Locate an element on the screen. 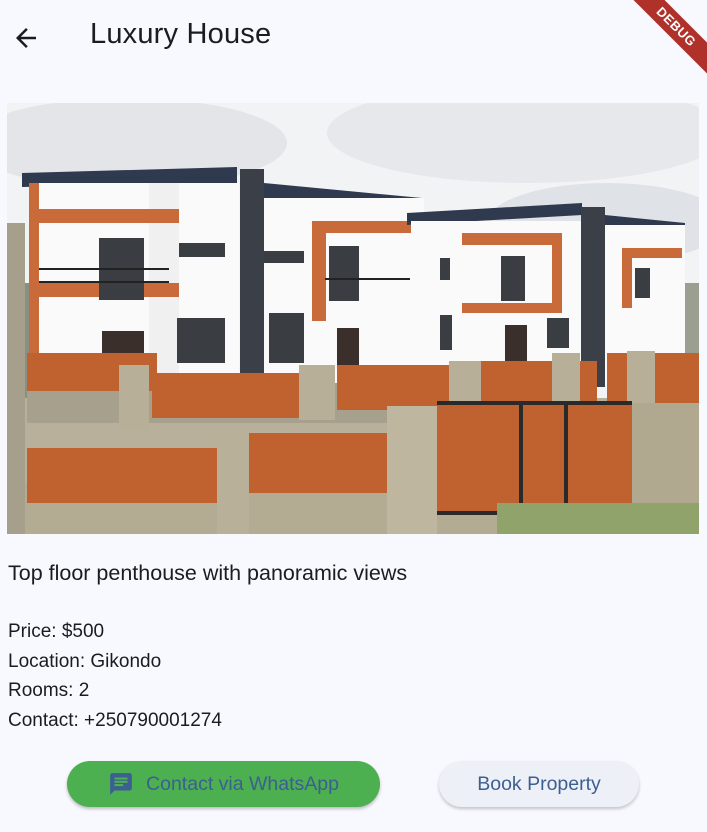 The image size is (707, 832). chat-bubble-icon is located at coordinates (121, 784).